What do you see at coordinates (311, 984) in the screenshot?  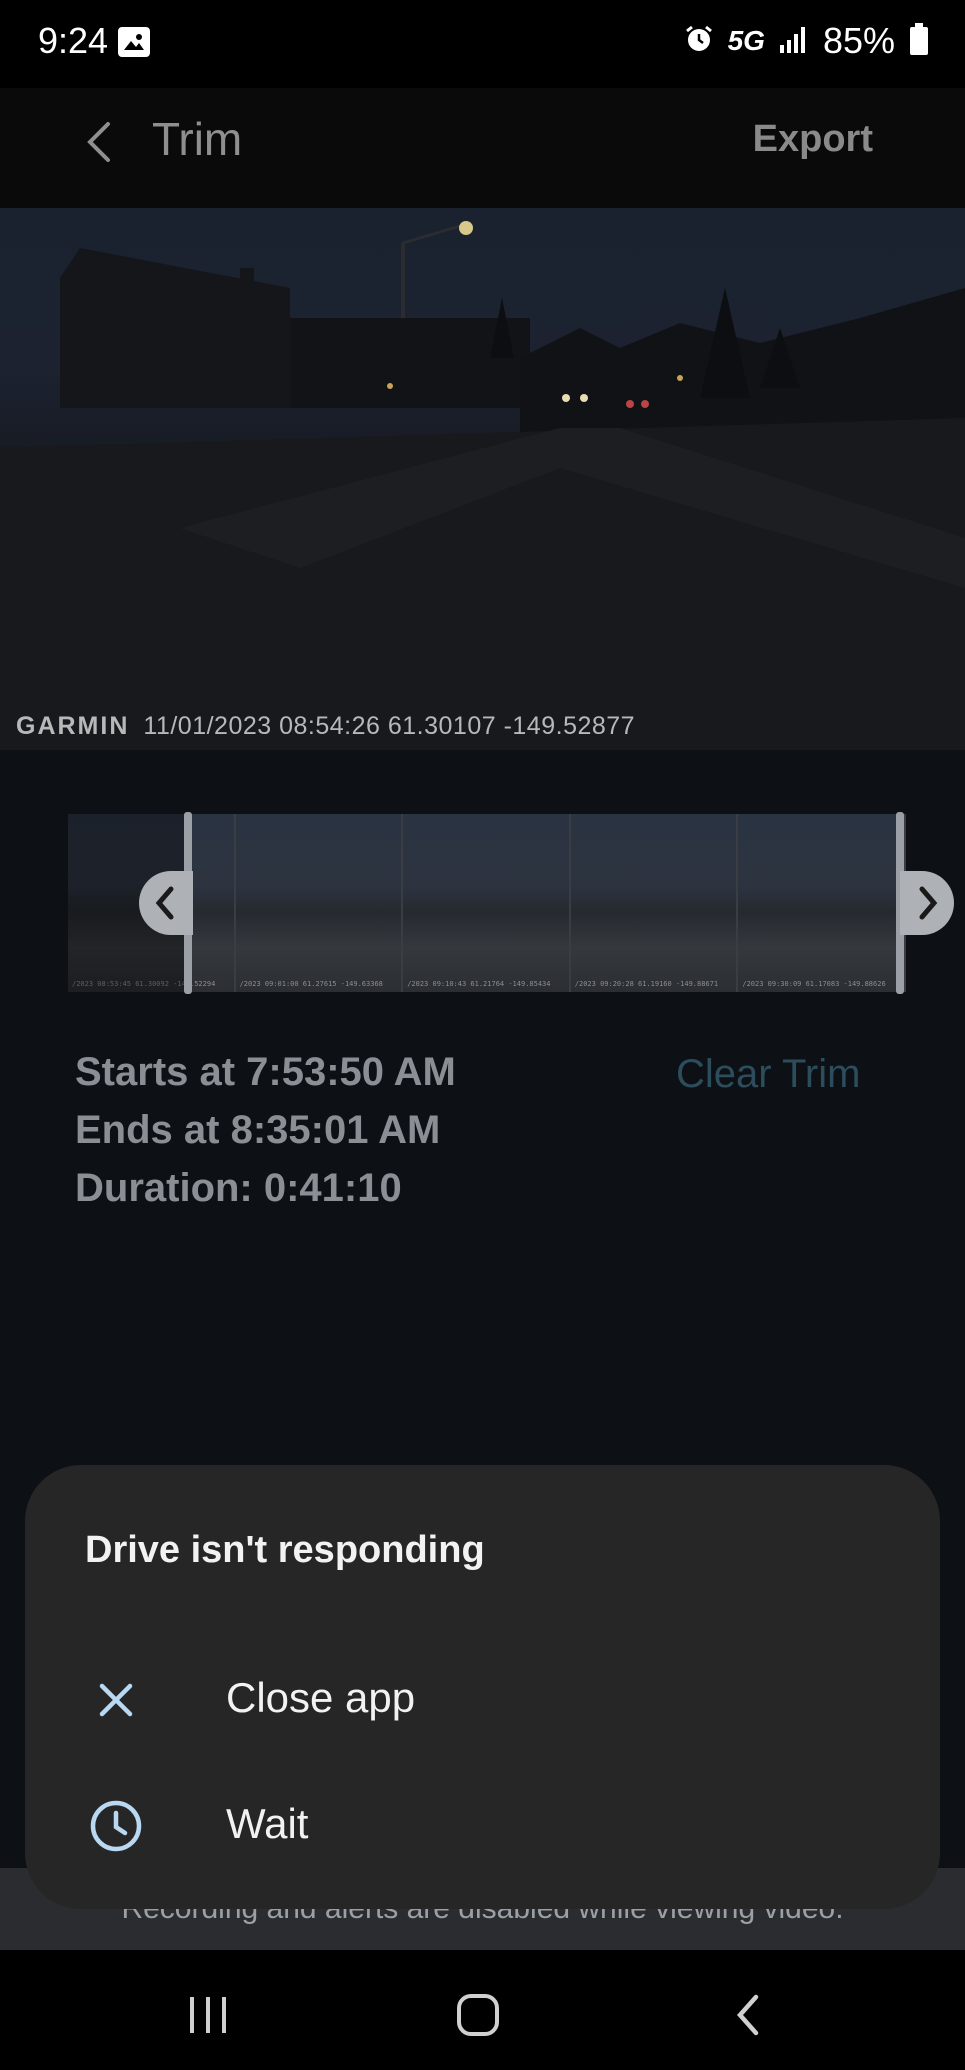 I see `frame-label: /2023 09:01:00 61.27615 -149.63368` at bounding box center [311, 984].